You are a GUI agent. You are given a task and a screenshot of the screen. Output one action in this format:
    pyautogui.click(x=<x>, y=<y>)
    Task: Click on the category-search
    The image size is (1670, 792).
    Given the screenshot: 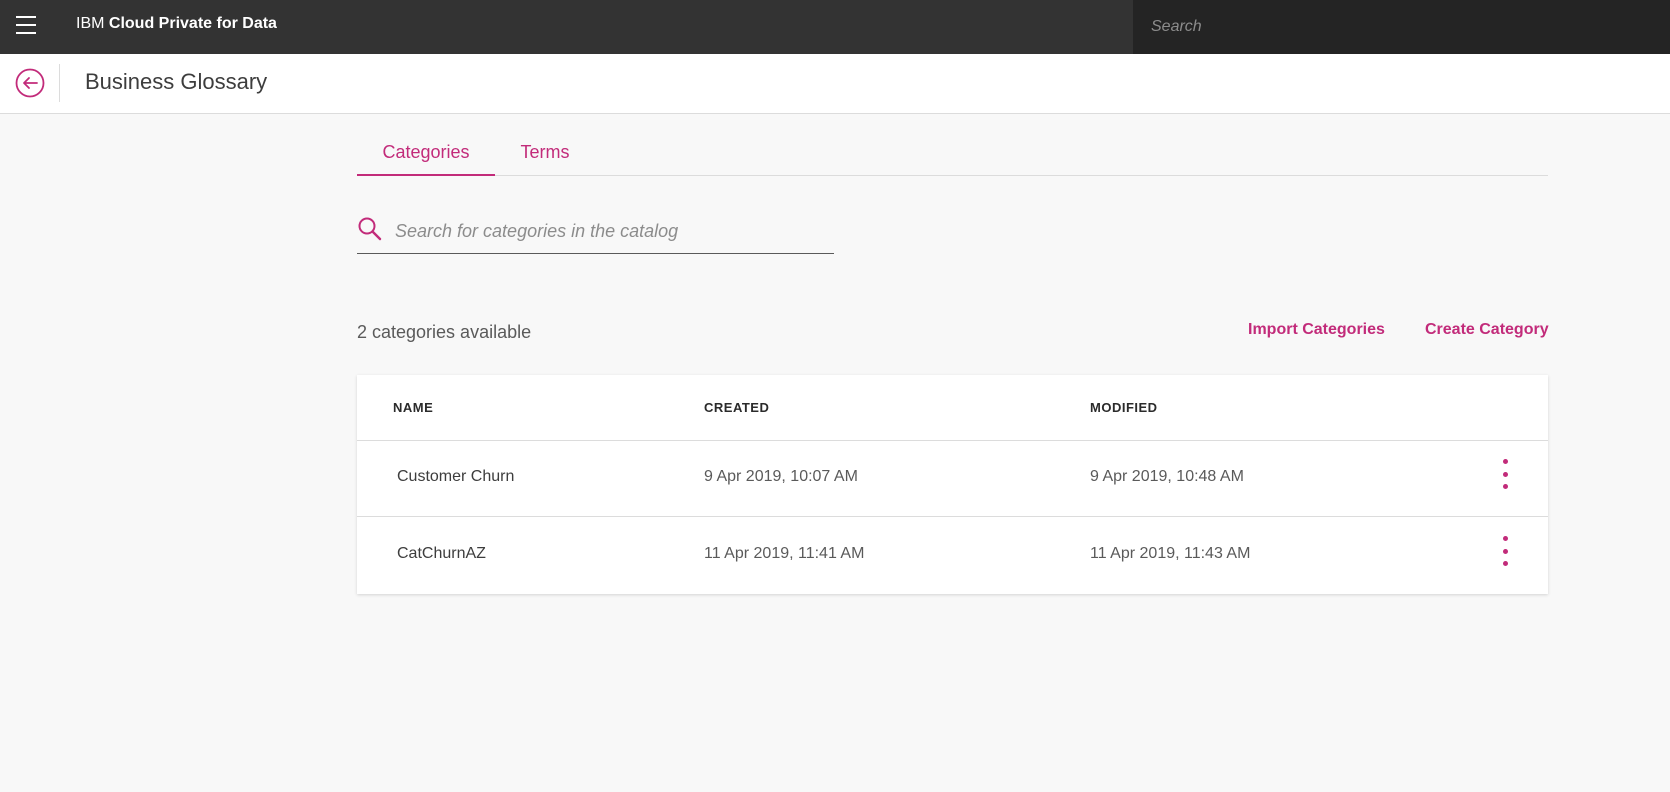 What is the action you would take?
    pyautogui.click(x=595, y=232)
    